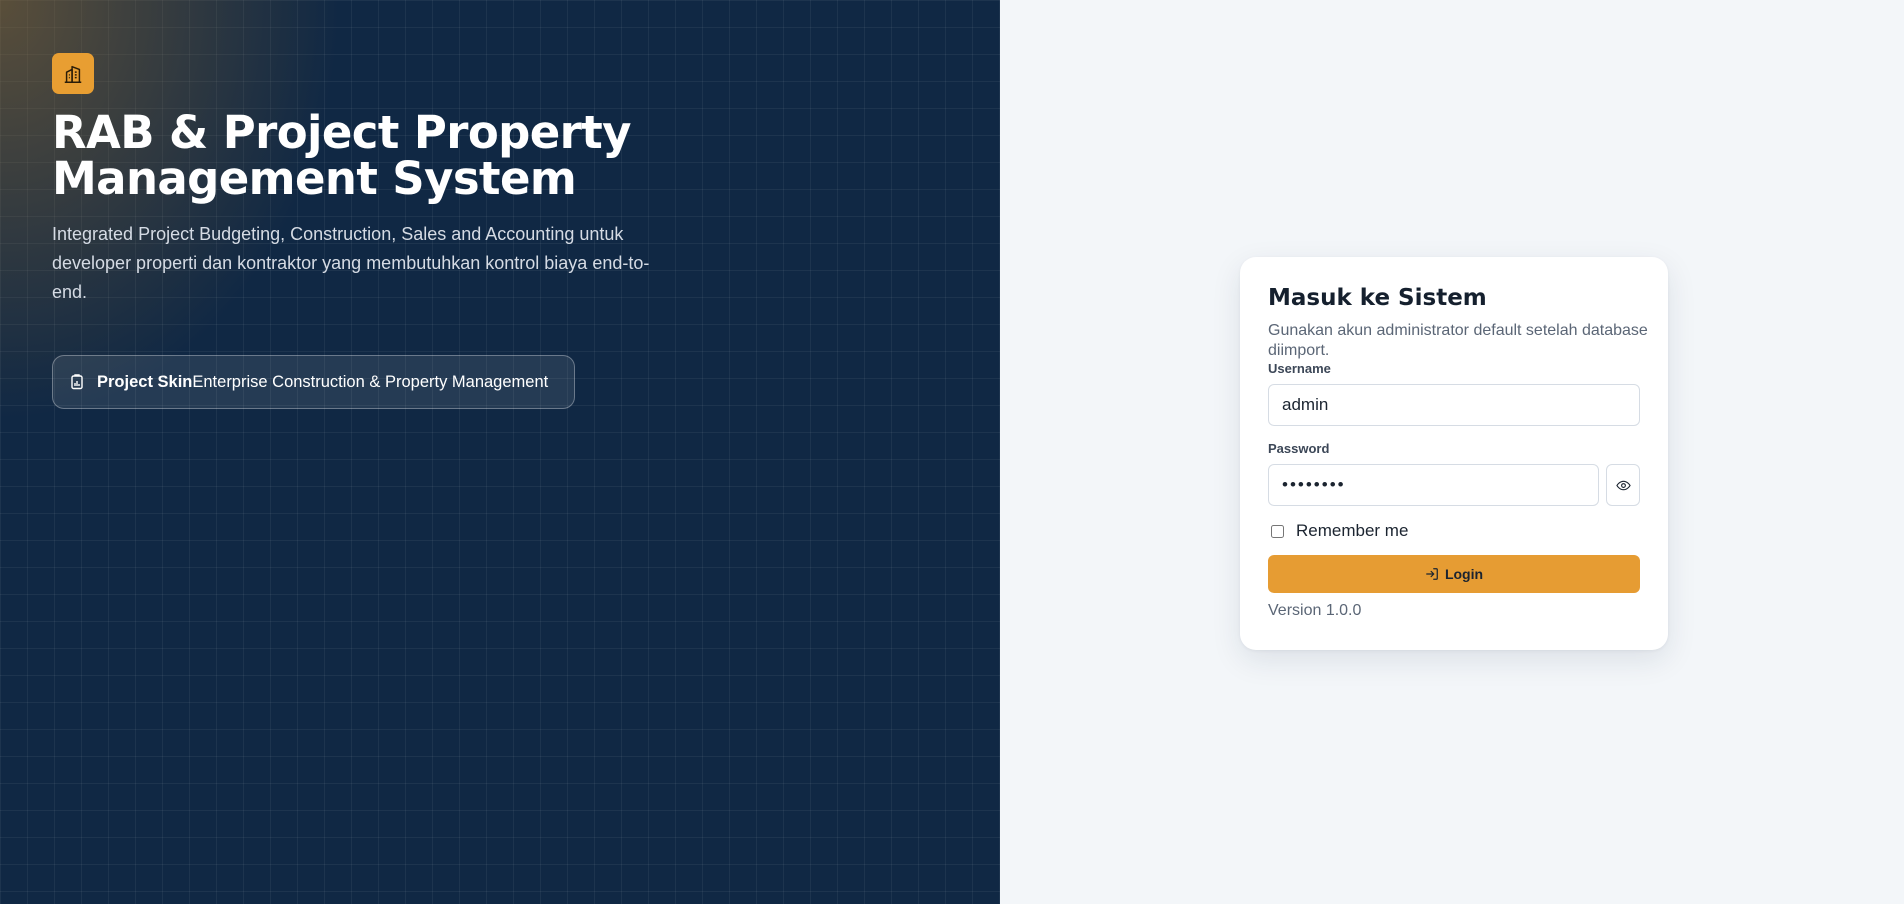 The height and width of the screenshot is (904, 1904). Describe the element at coordinates (1315, 610) in the screenshot. I see `version-text: Version 1.0.0` at that location.